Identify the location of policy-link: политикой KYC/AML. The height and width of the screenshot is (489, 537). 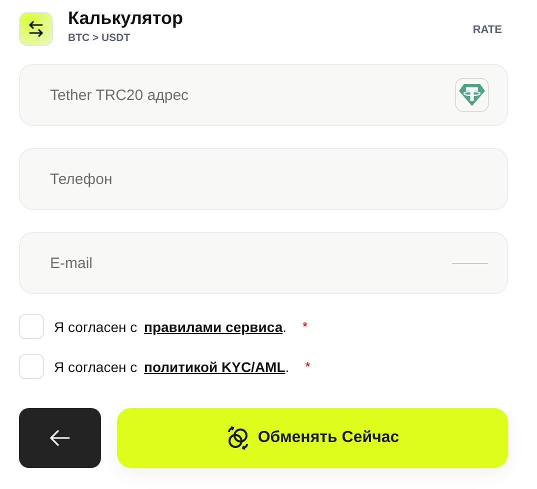
(215, 366).